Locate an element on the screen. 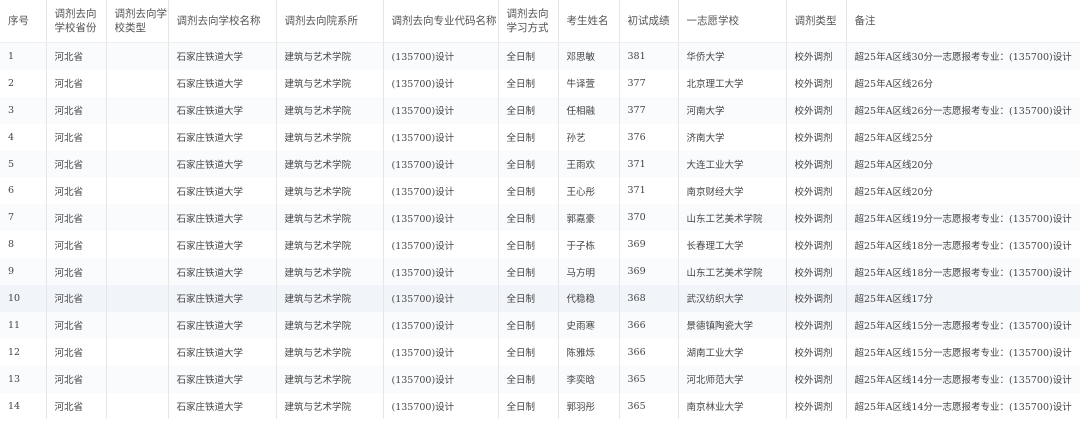 Image resolution: width=1080 pixels, height=421 pixels. cell-first-choice: 济南大学 is located at coordinates (732, 137).